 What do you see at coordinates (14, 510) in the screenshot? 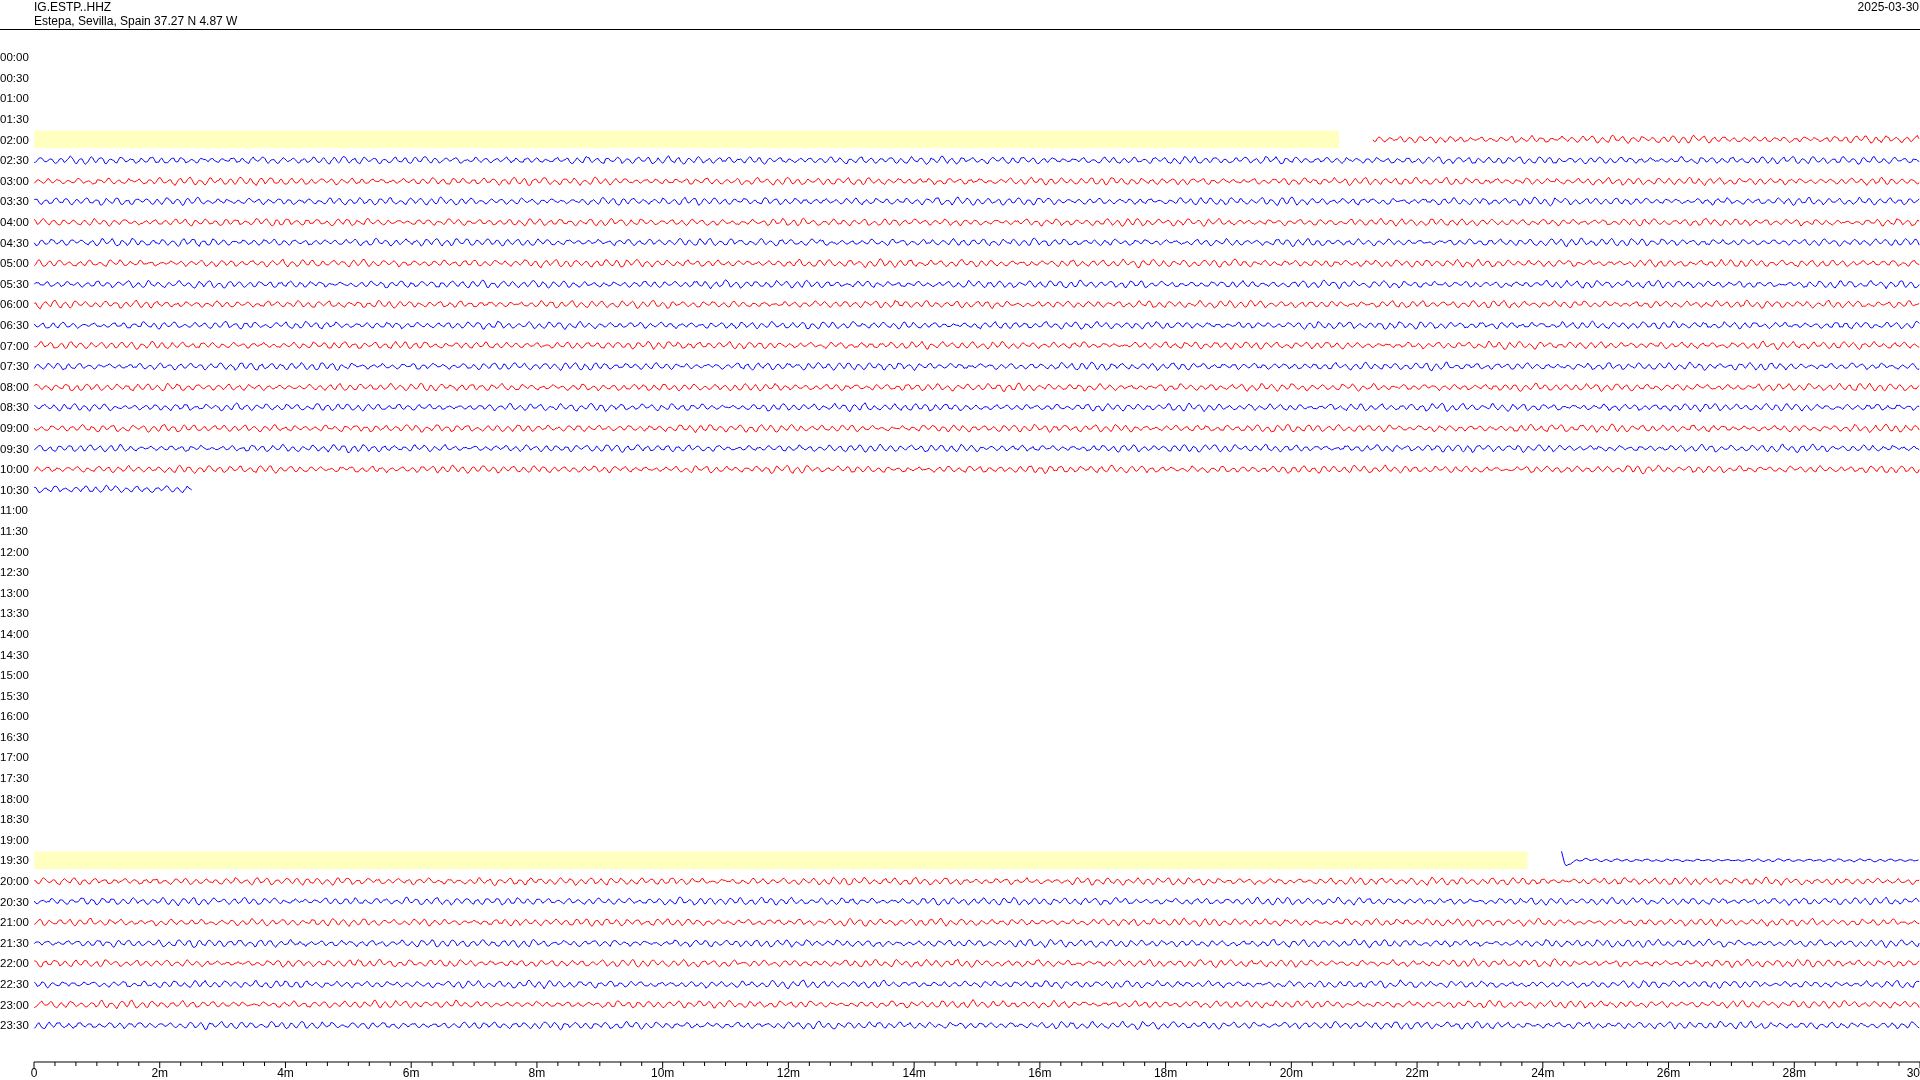
I see `time-label: 11:00` at bounding box center [14, 510].